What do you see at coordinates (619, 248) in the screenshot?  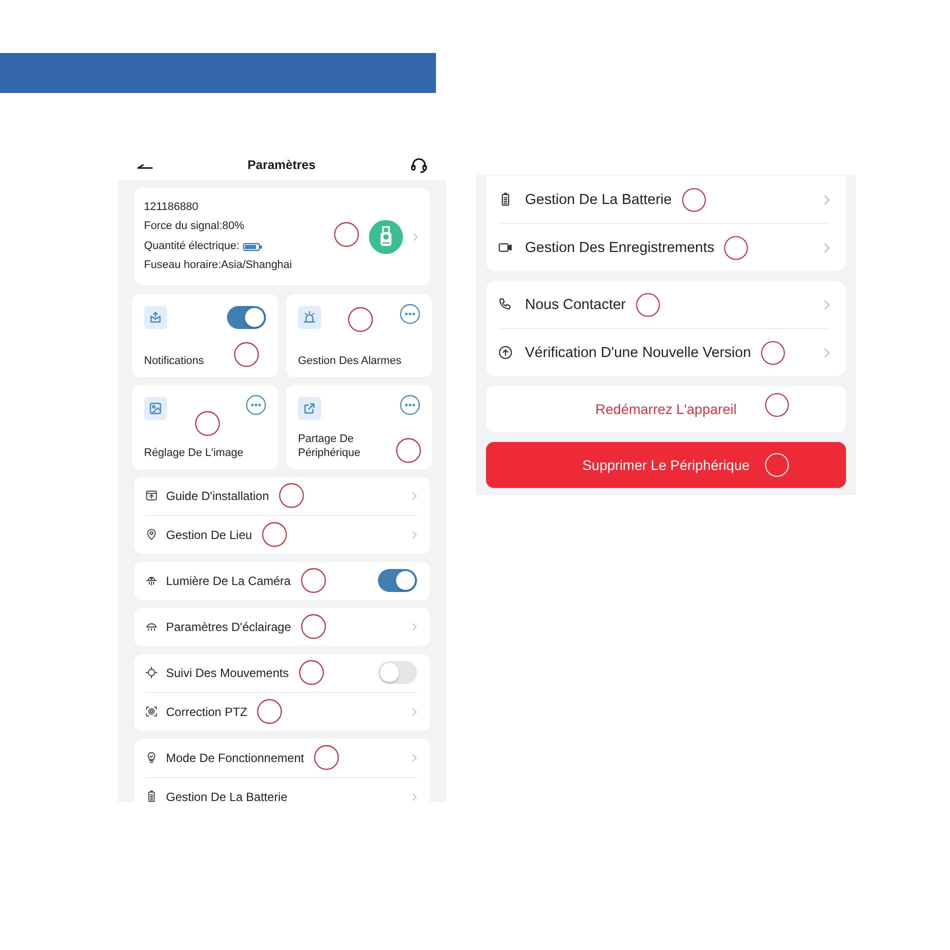 I see `menu-item-label: Gestion Des Enregistrements` at bounding box center [619, 248].